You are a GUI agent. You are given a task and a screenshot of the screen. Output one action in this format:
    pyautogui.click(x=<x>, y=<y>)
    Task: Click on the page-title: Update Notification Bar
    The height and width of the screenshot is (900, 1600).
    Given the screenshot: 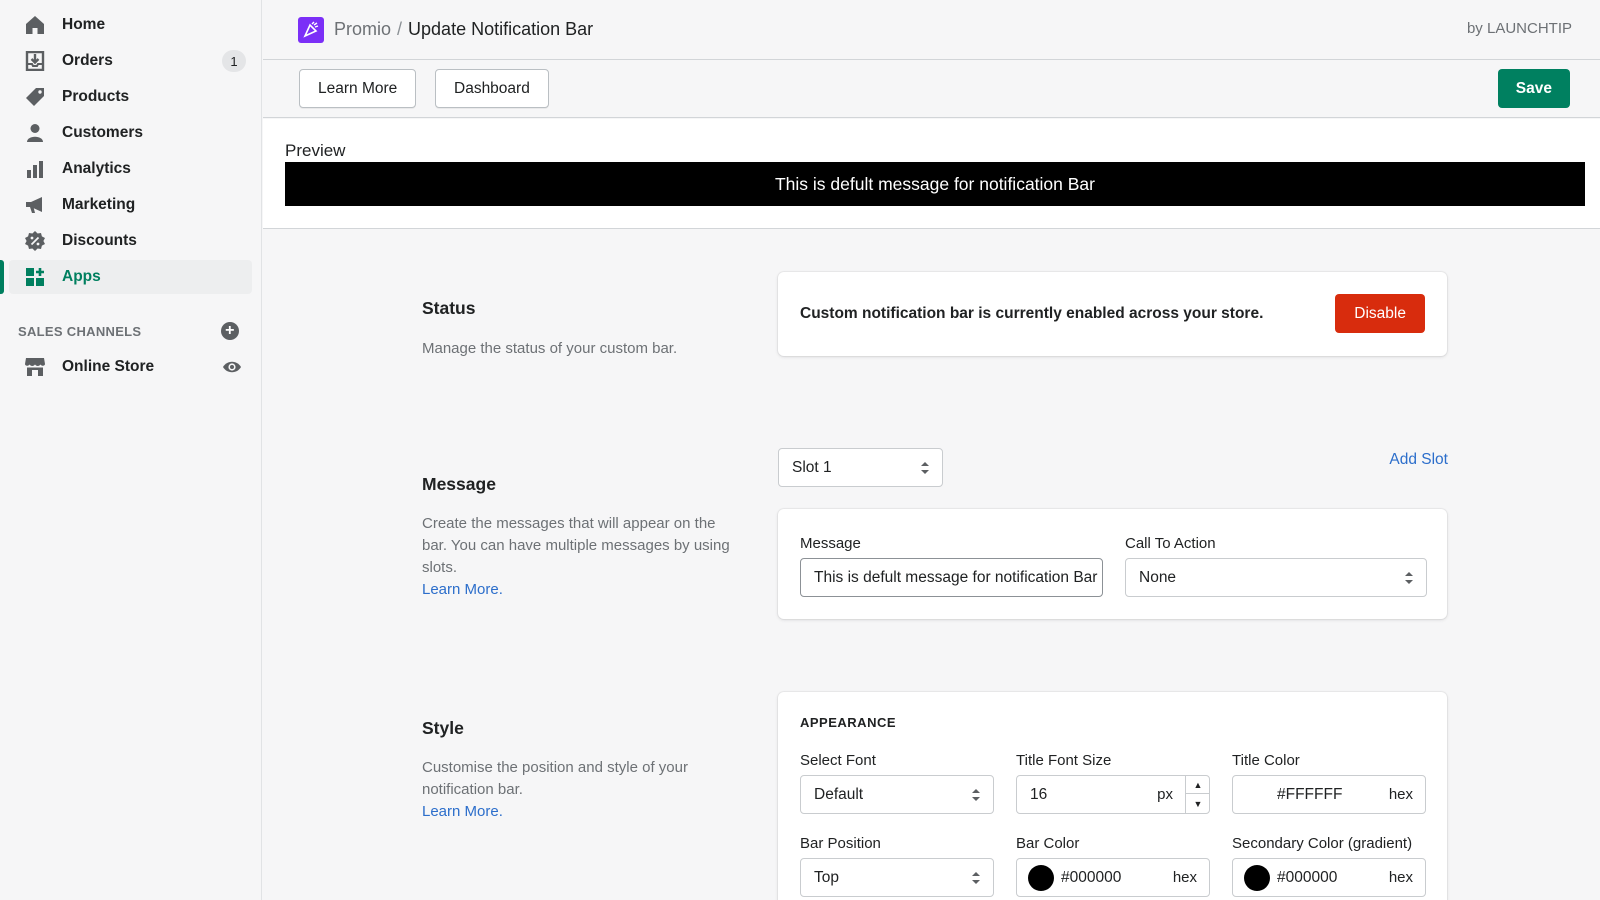 What is the action you would take?
    pyautogui.click(x=501, y=29)
    